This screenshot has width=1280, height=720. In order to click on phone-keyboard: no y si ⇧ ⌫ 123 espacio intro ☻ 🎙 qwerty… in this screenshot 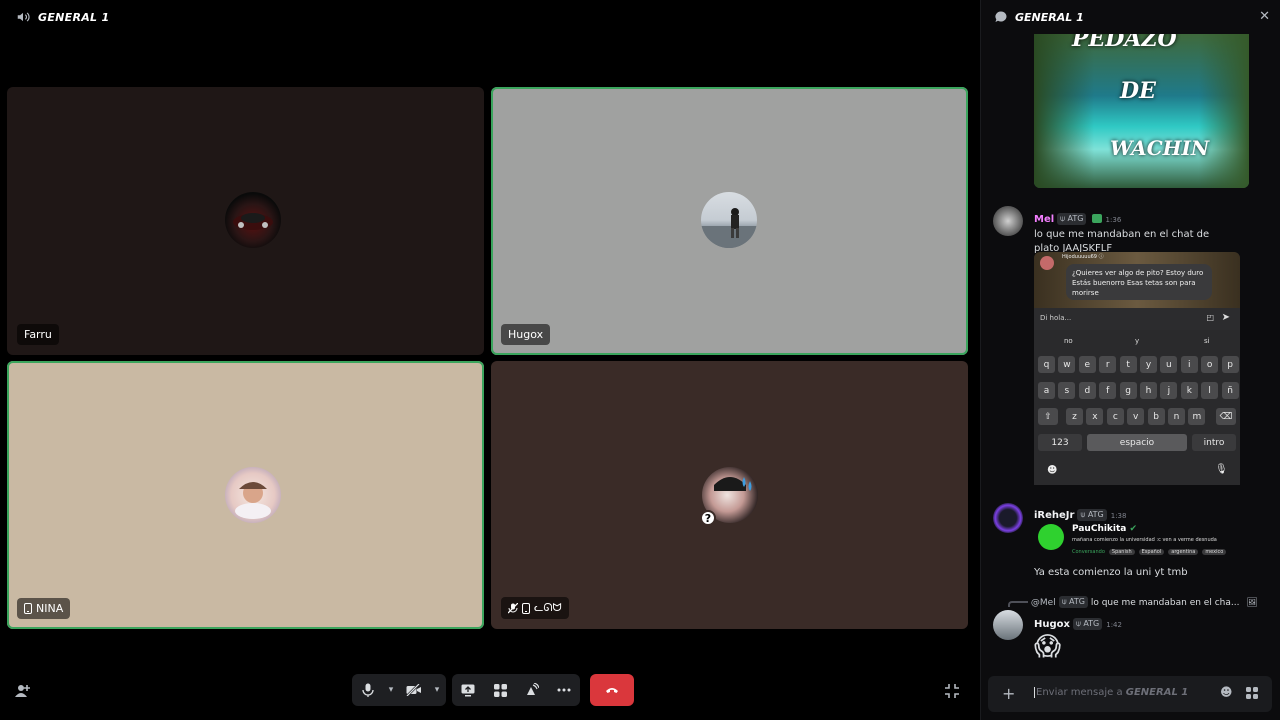, I will do `click(1137, 407)`.